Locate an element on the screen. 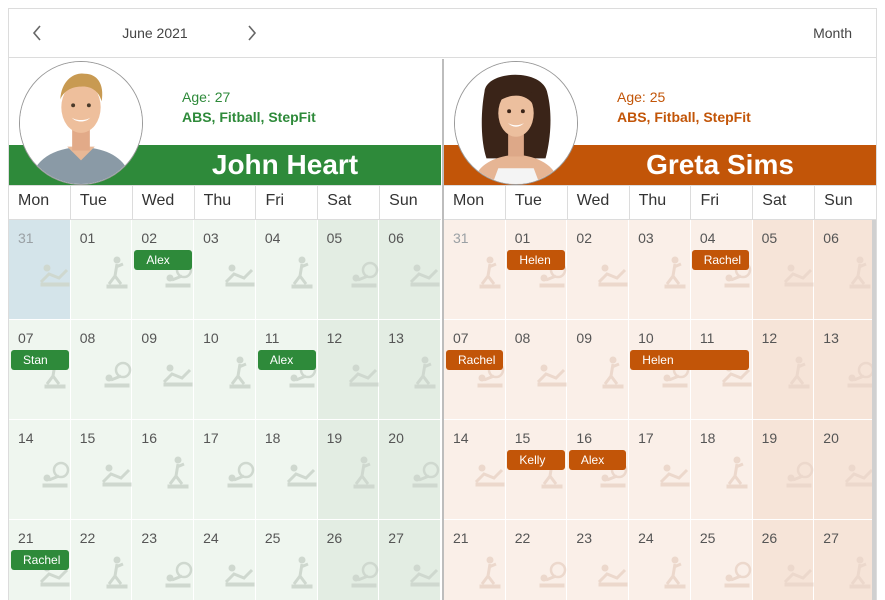  cell-date: 17 is located at coordinates (211, 438).